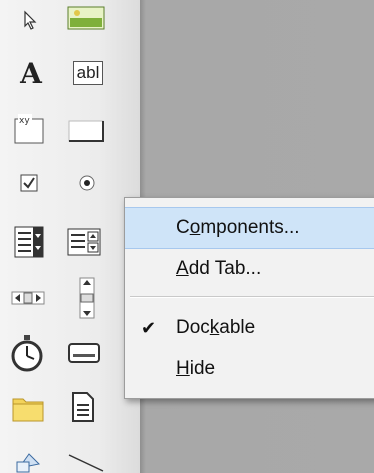 The height and width of the screenshot is (473, 374). I want to click on shape-icon, so click(29, 460).